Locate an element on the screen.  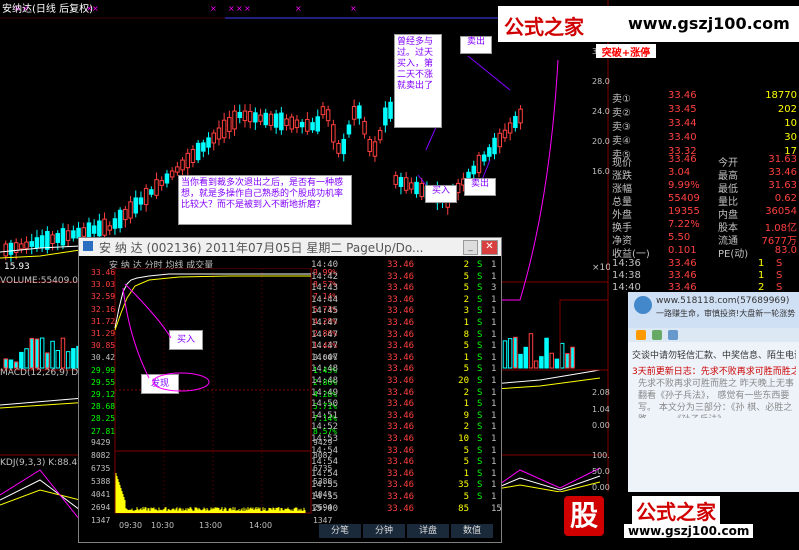
watermark-bottom: 股 公式之家 www.gszj100.com is located at coordinates (678, 519).